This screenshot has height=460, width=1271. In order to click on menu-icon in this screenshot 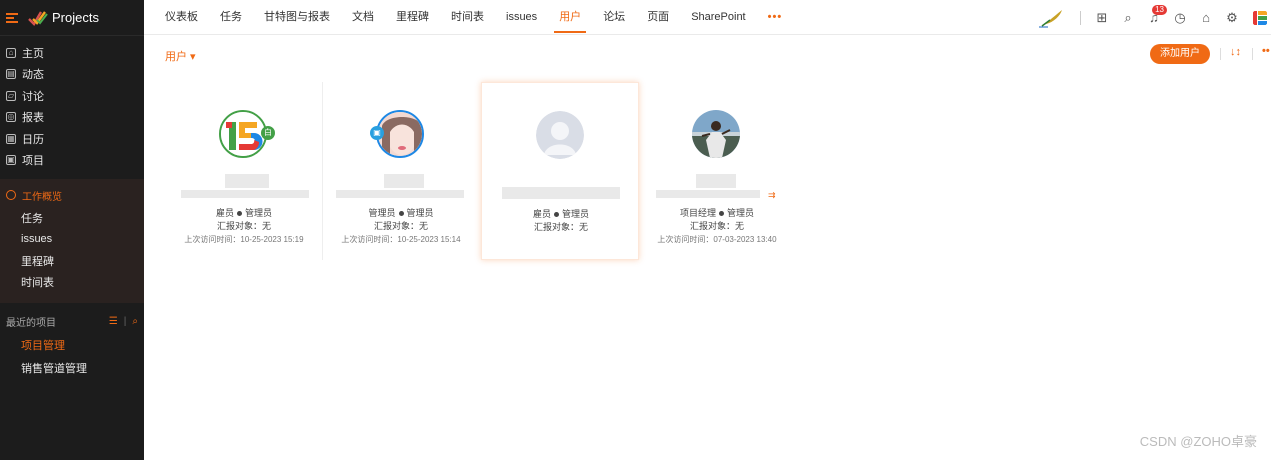, I will do `click(12, 17)`.